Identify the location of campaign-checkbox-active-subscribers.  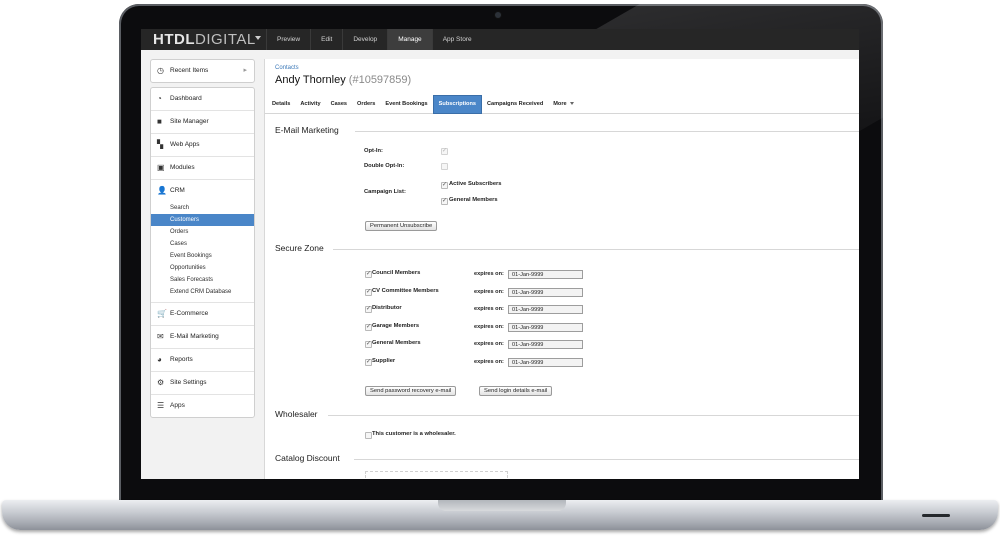
(444, 185).